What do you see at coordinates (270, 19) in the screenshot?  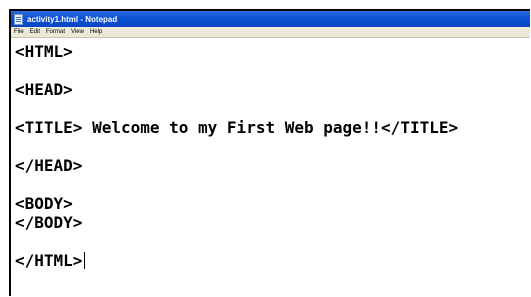 I see `title-bar: activity1.html - Notepad` at bounding box center [270, 19].